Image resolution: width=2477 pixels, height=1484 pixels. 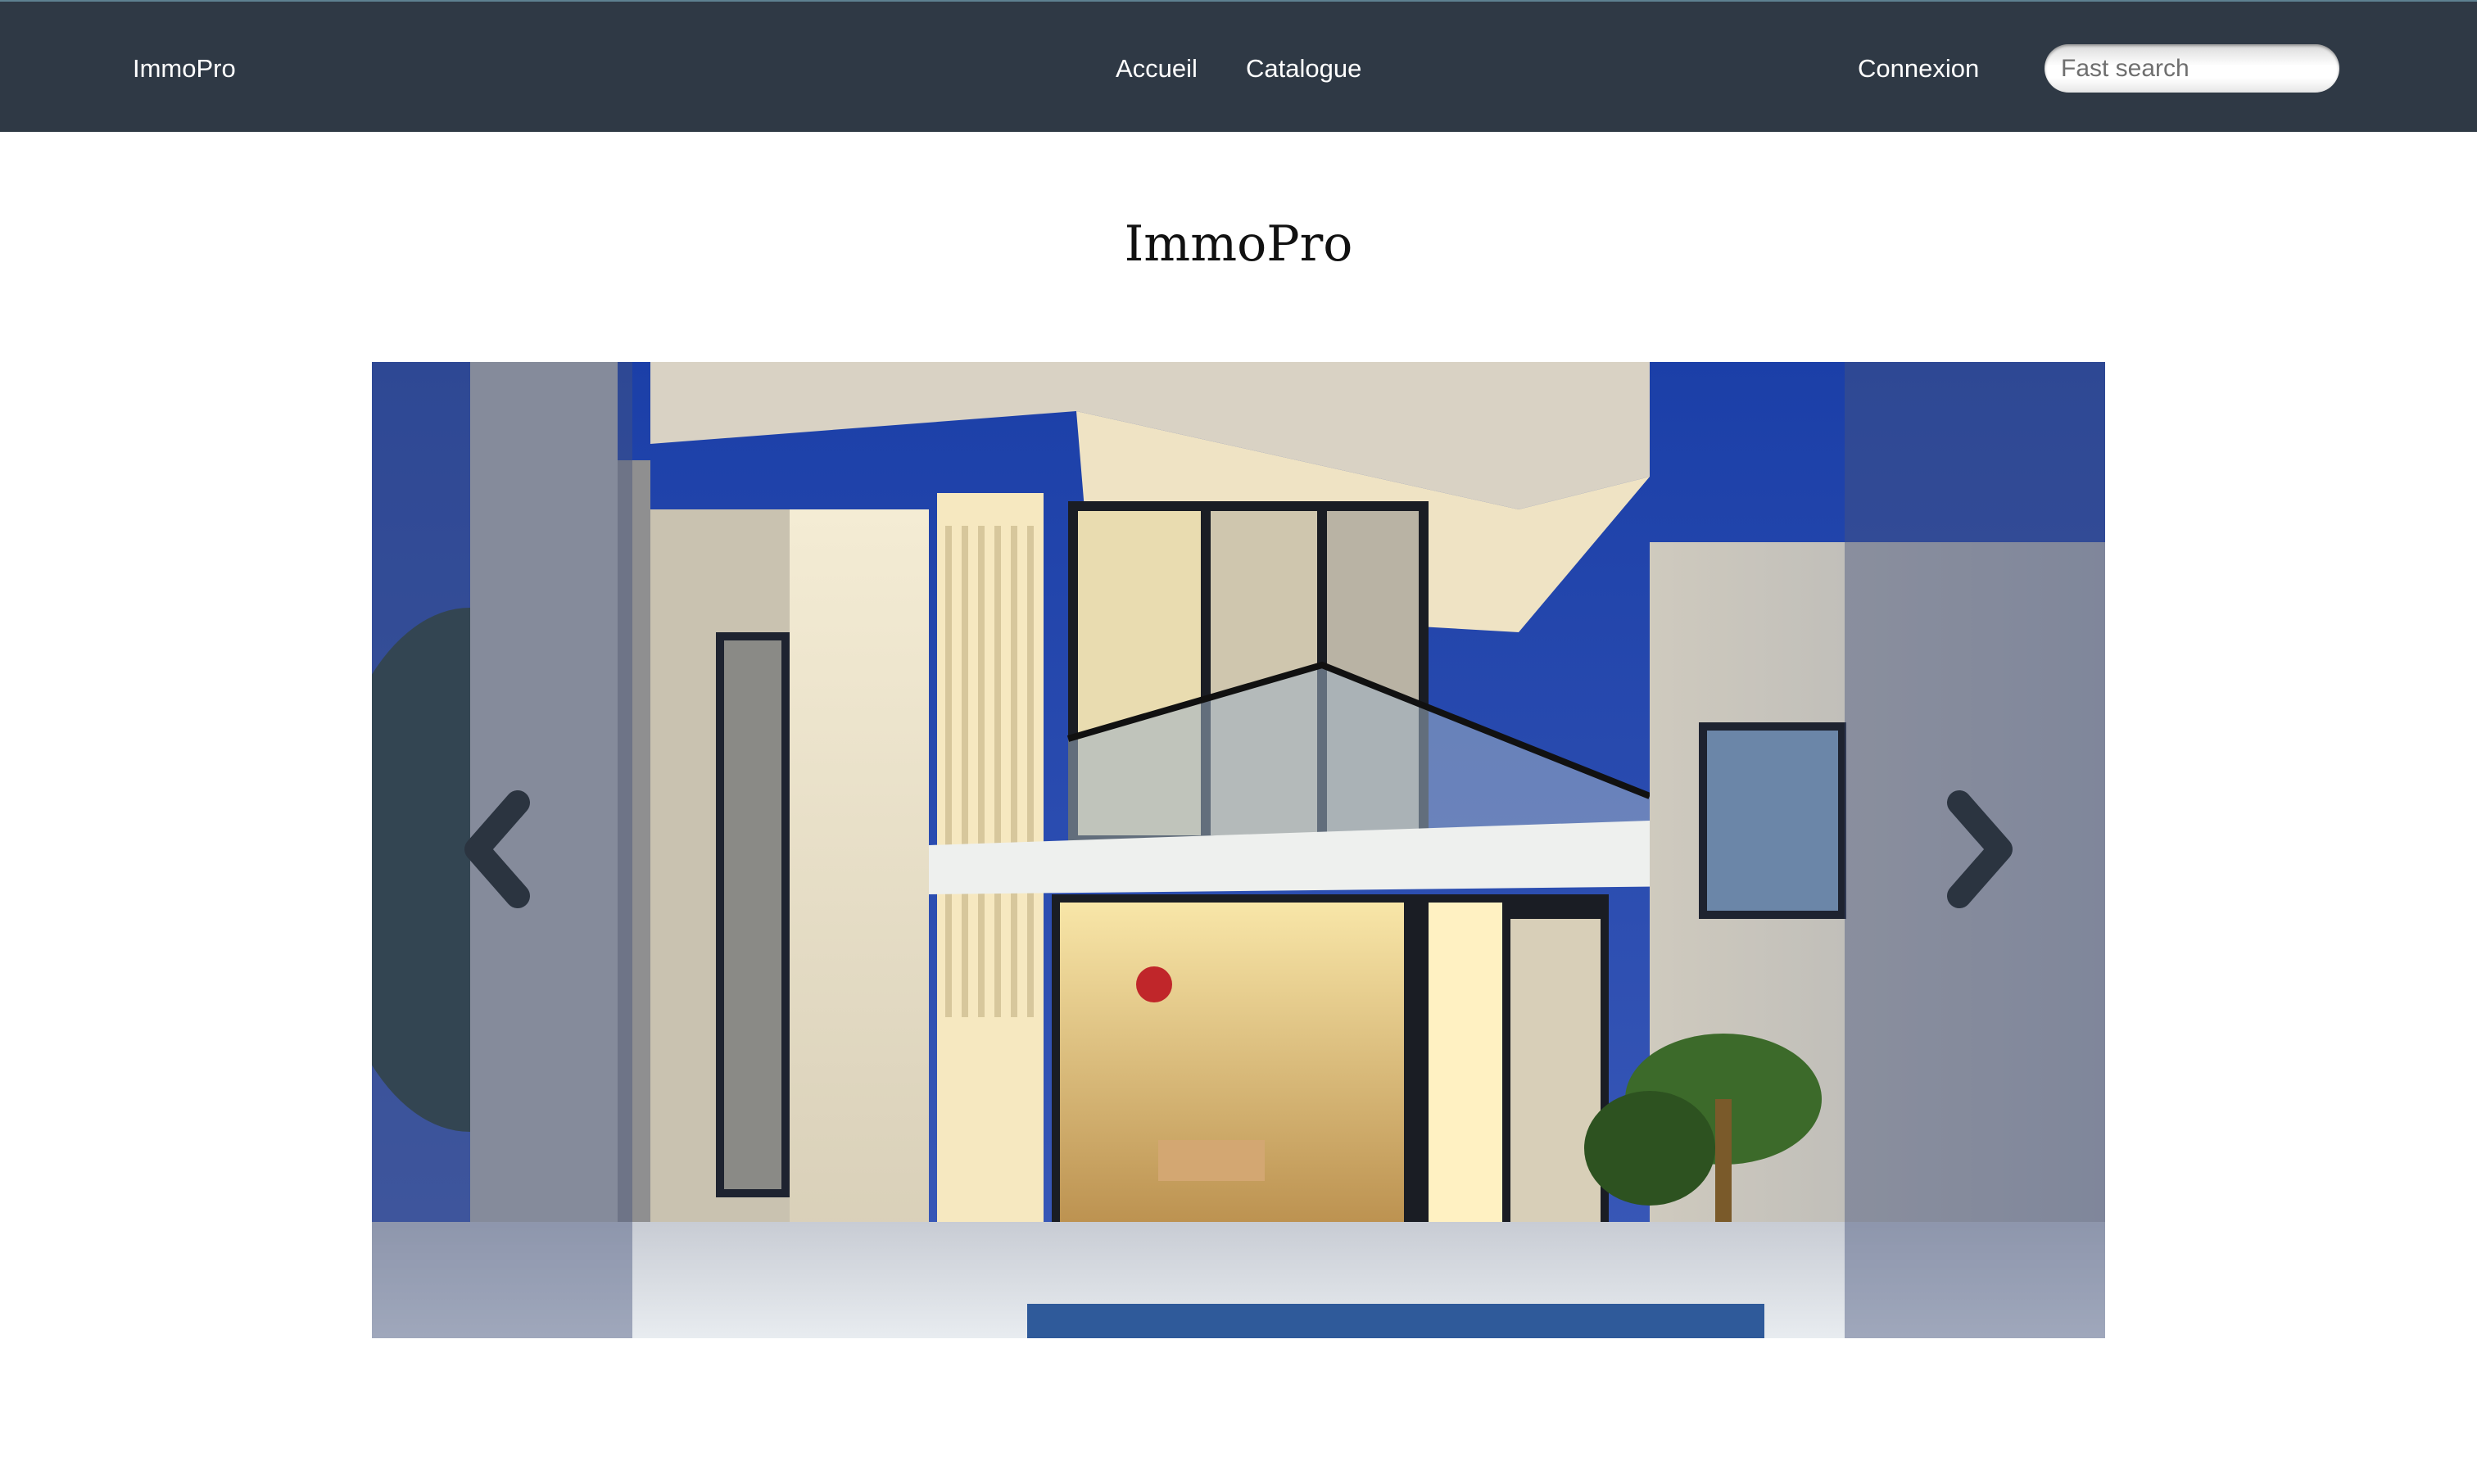 I want to click on fast-search-input, so click(x=2192, y=68).